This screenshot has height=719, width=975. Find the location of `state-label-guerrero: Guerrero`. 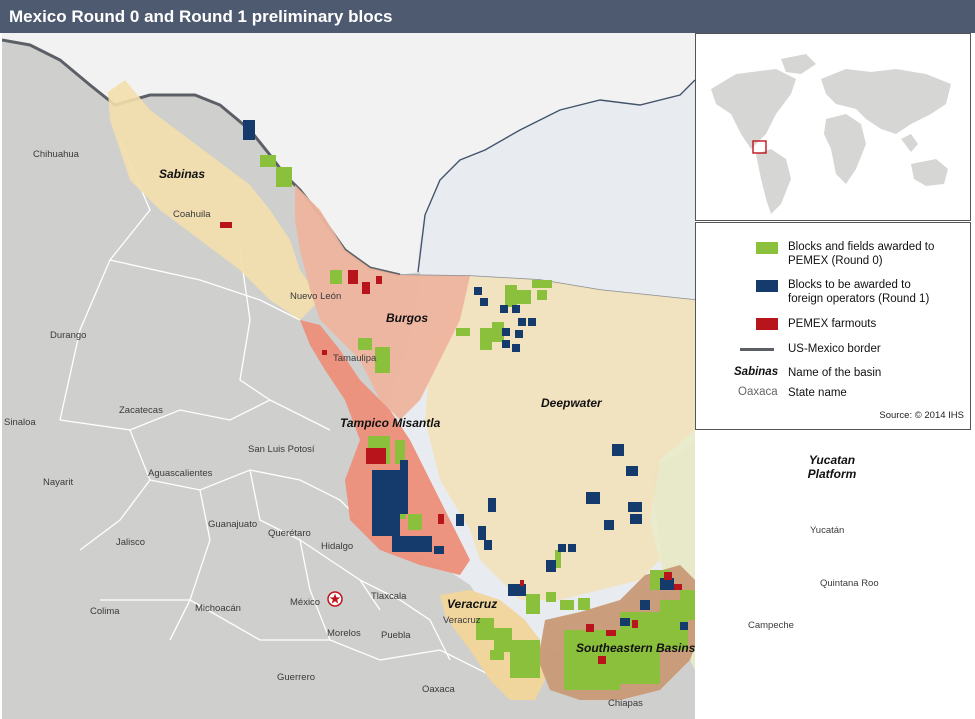

state-label-guerrero: Guerrero is located at coordinates (296, 677).